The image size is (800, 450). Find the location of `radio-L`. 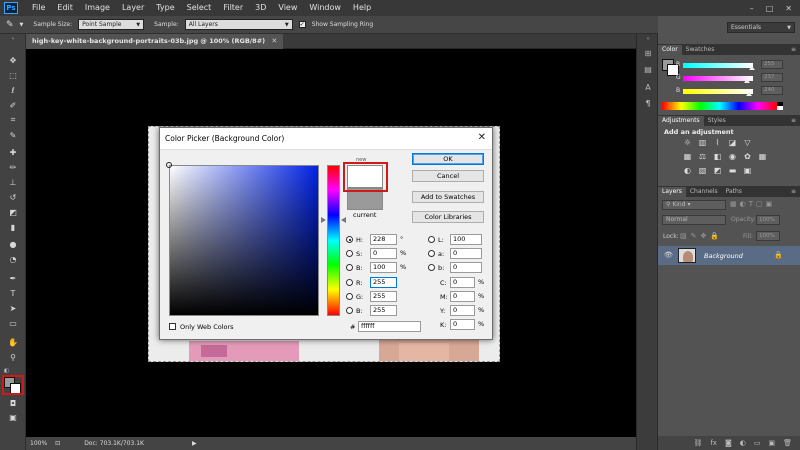

radio-L is located at coordinates (431, 239).